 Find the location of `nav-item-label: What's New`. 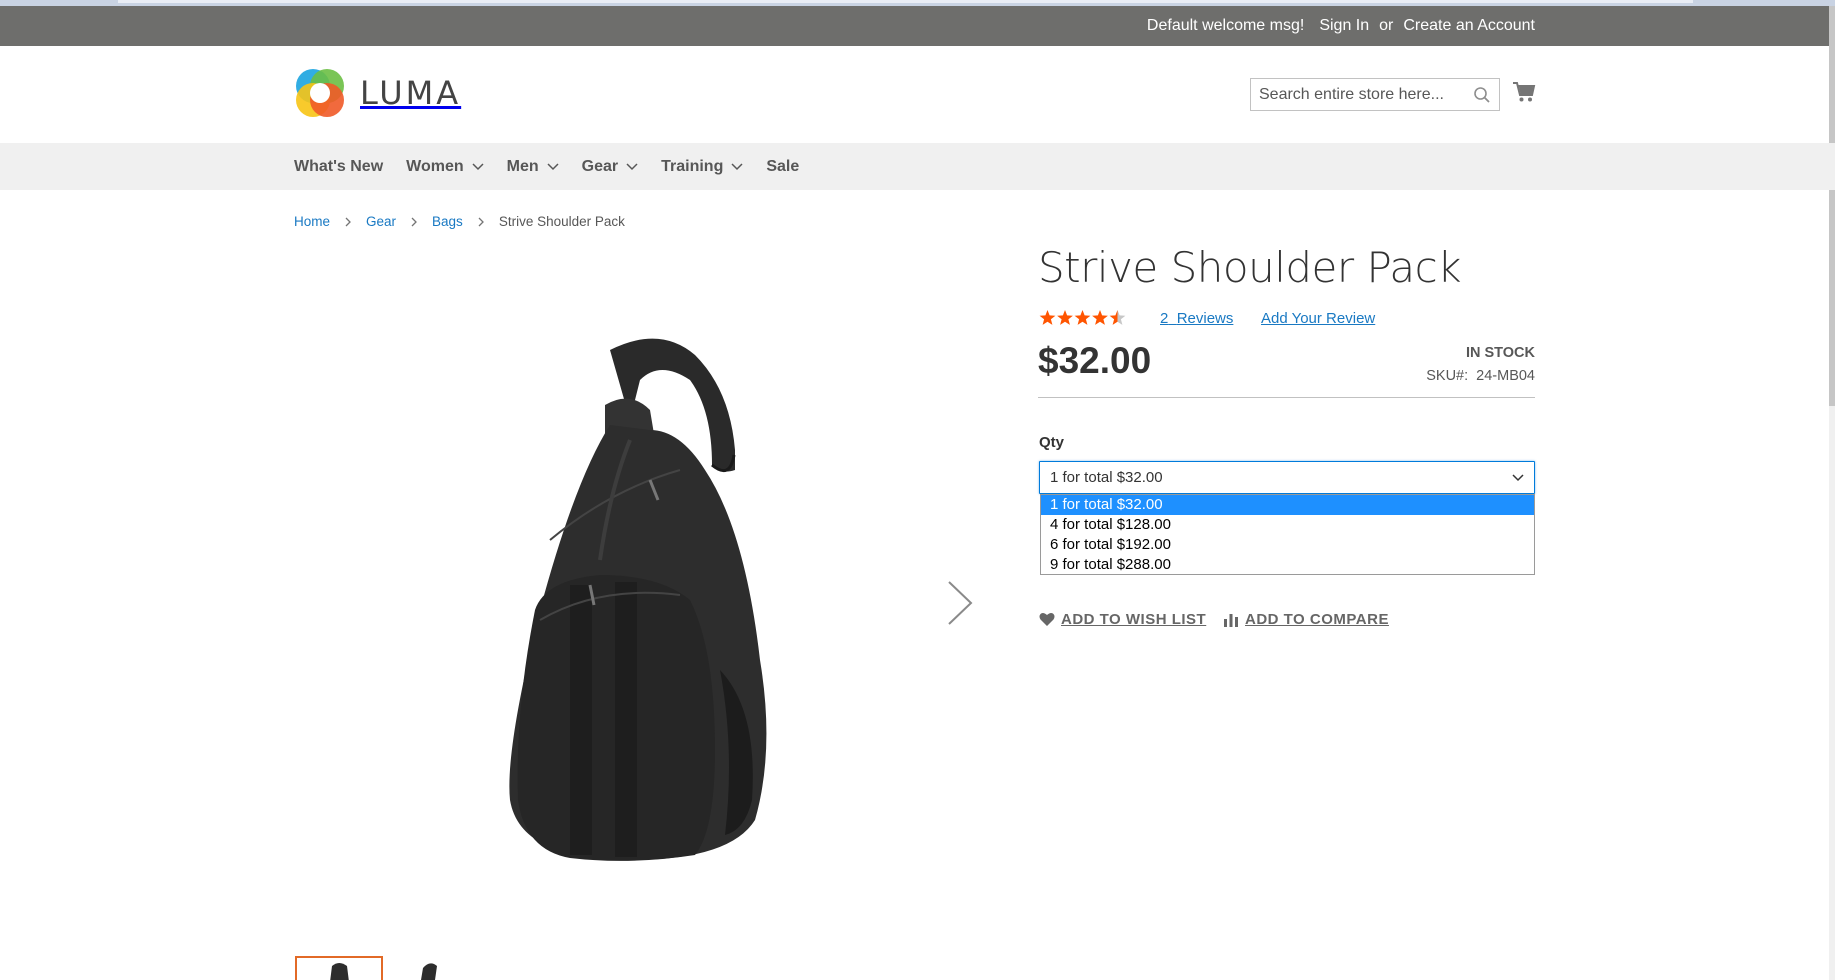

nav-item-label: What's New is located at coordinates (339, 166).